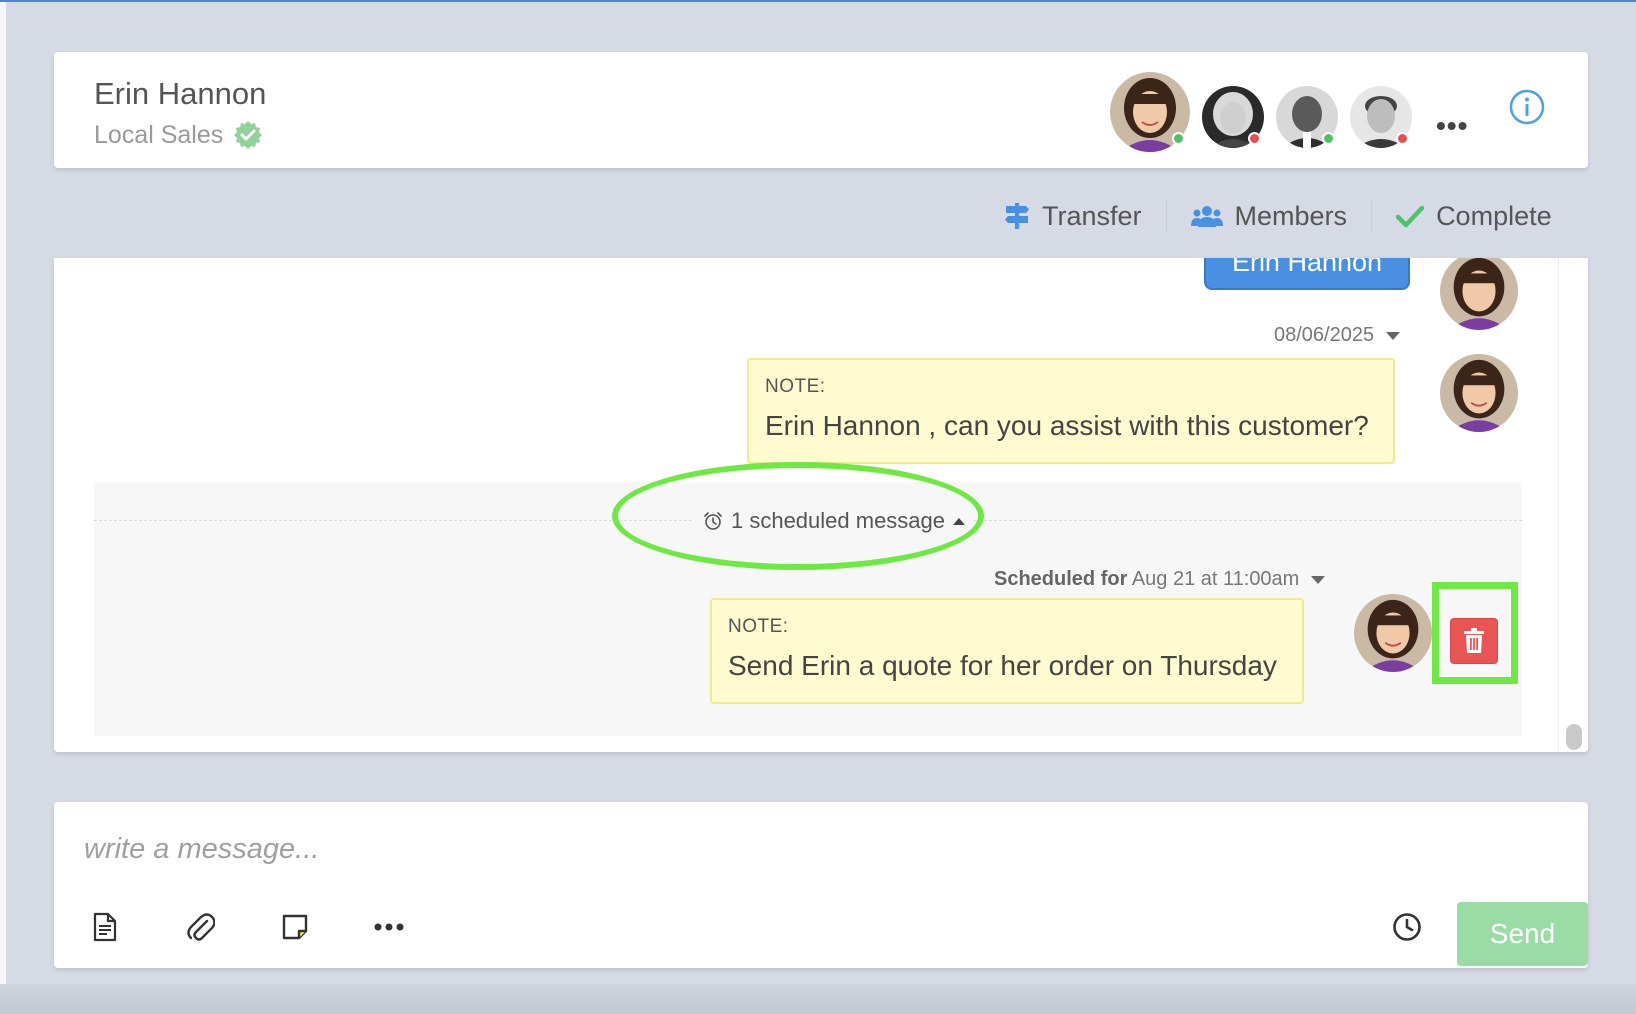  Describe the element at coordinates (1452, 126) in the screenshot. I see `more-members-button: •••` at that location.